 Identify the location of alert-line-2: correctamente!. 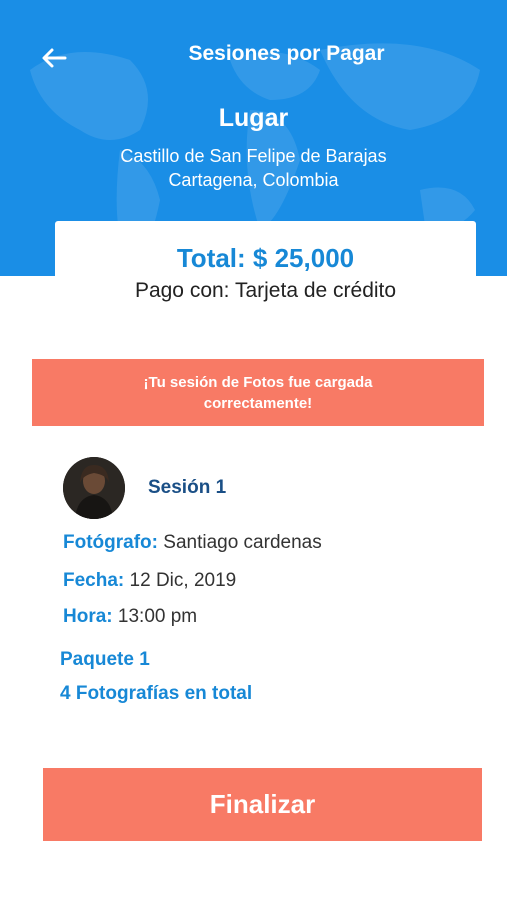
(258, 403).